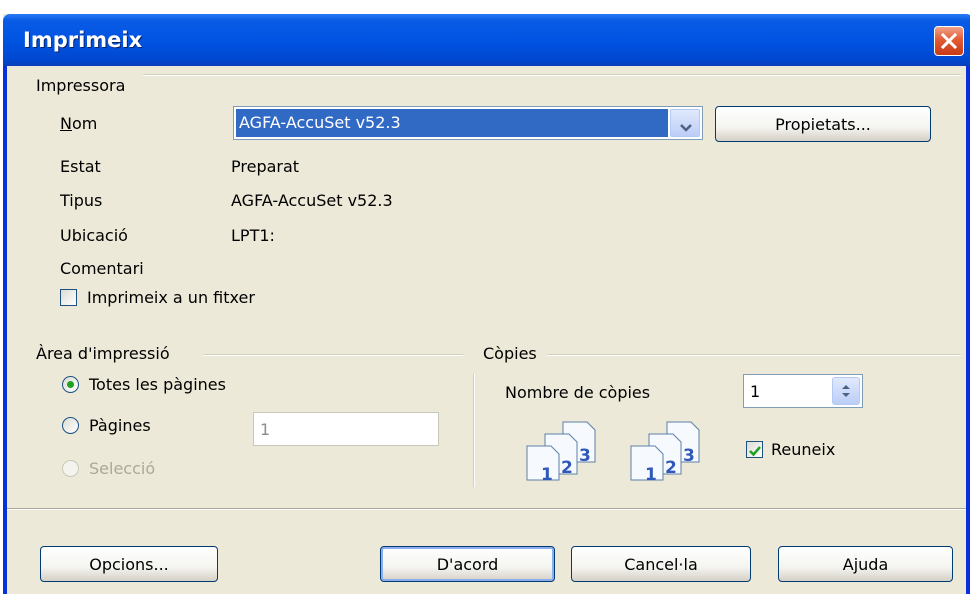  I want to click on button-separator, so click(486, 509).